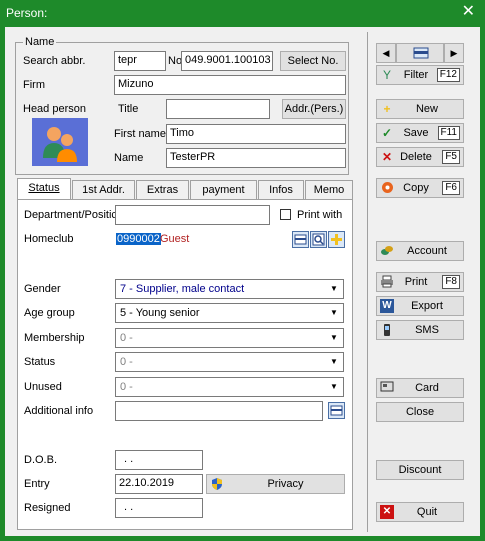  Describe the element at coordinates (468, 12) in the screenshot. I see `close-icon: ✕` at that location.